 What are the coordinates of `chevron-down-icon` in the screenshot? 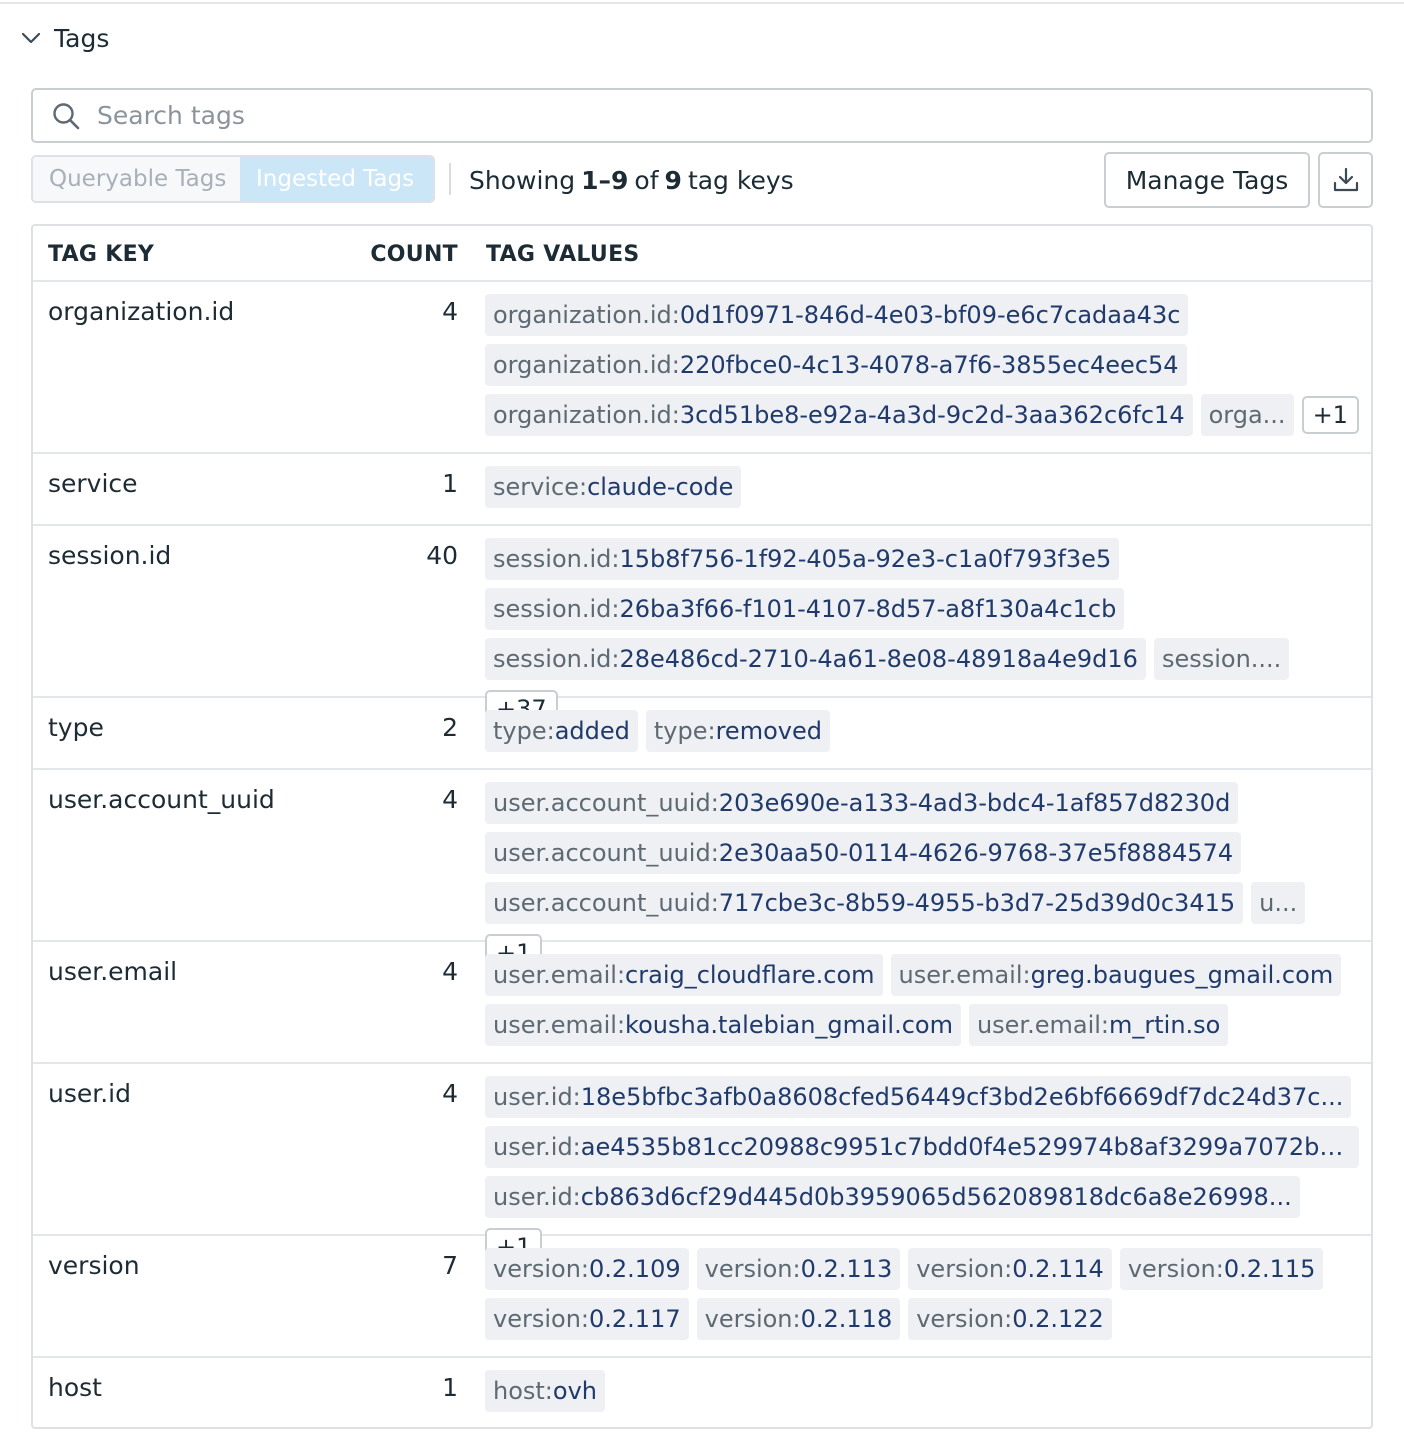 It's located at (31, 38).